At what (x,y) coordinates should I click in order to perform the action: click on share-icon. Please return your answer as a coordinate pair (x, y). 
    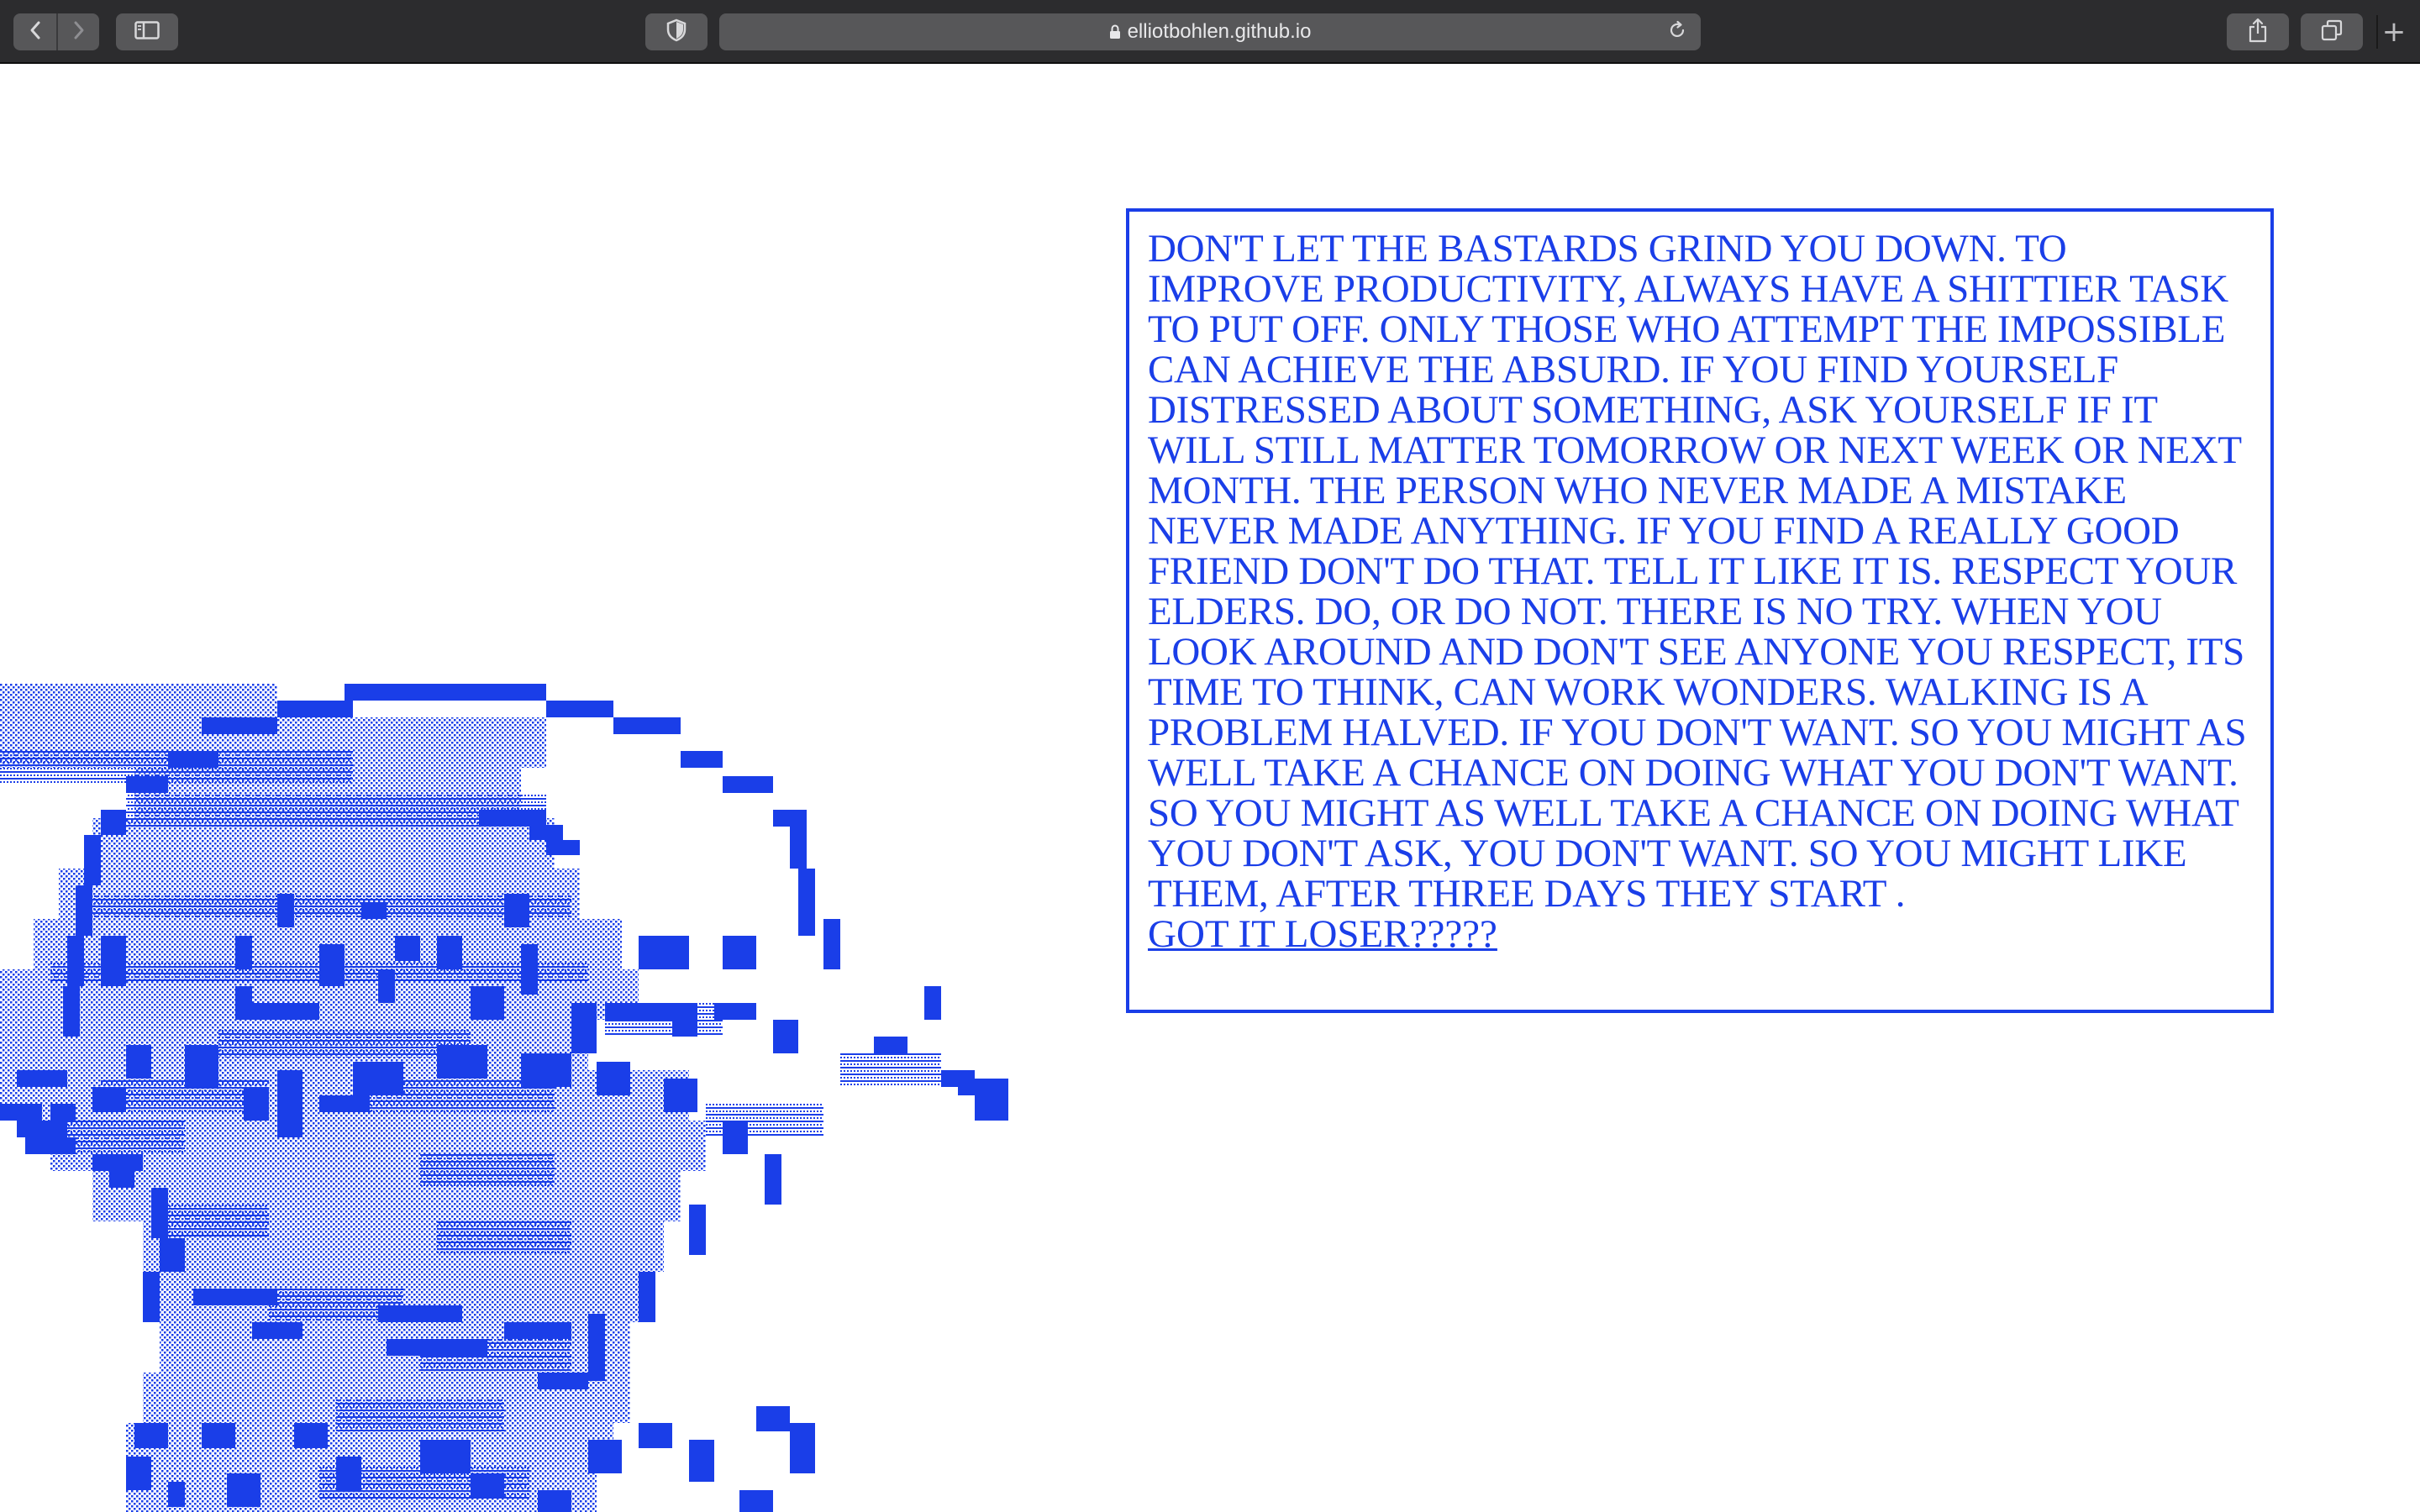
    Looking at the image, I should click on (2258, 32).